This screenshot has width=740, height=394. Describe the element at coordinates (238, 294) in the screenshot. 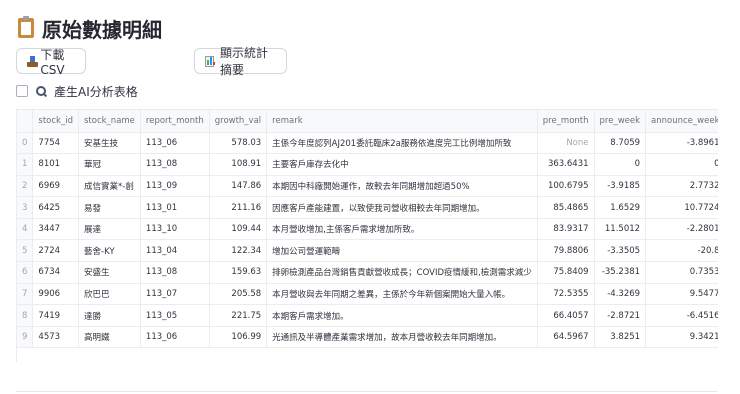

I see `cell-growth-val: 205.58` at that location.